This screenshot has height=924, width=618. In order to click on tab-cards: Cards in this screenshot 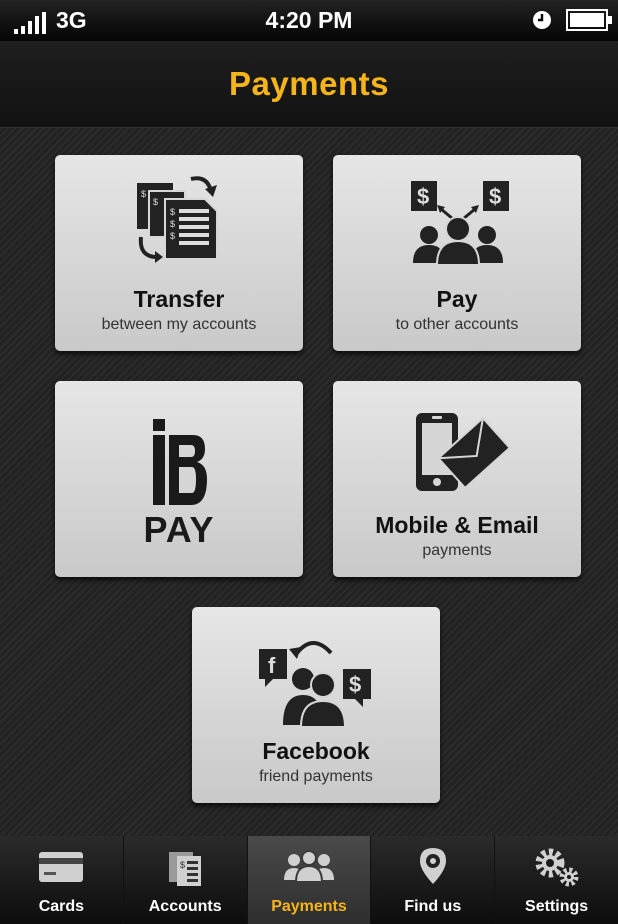, I will do `click(61, 880)`.